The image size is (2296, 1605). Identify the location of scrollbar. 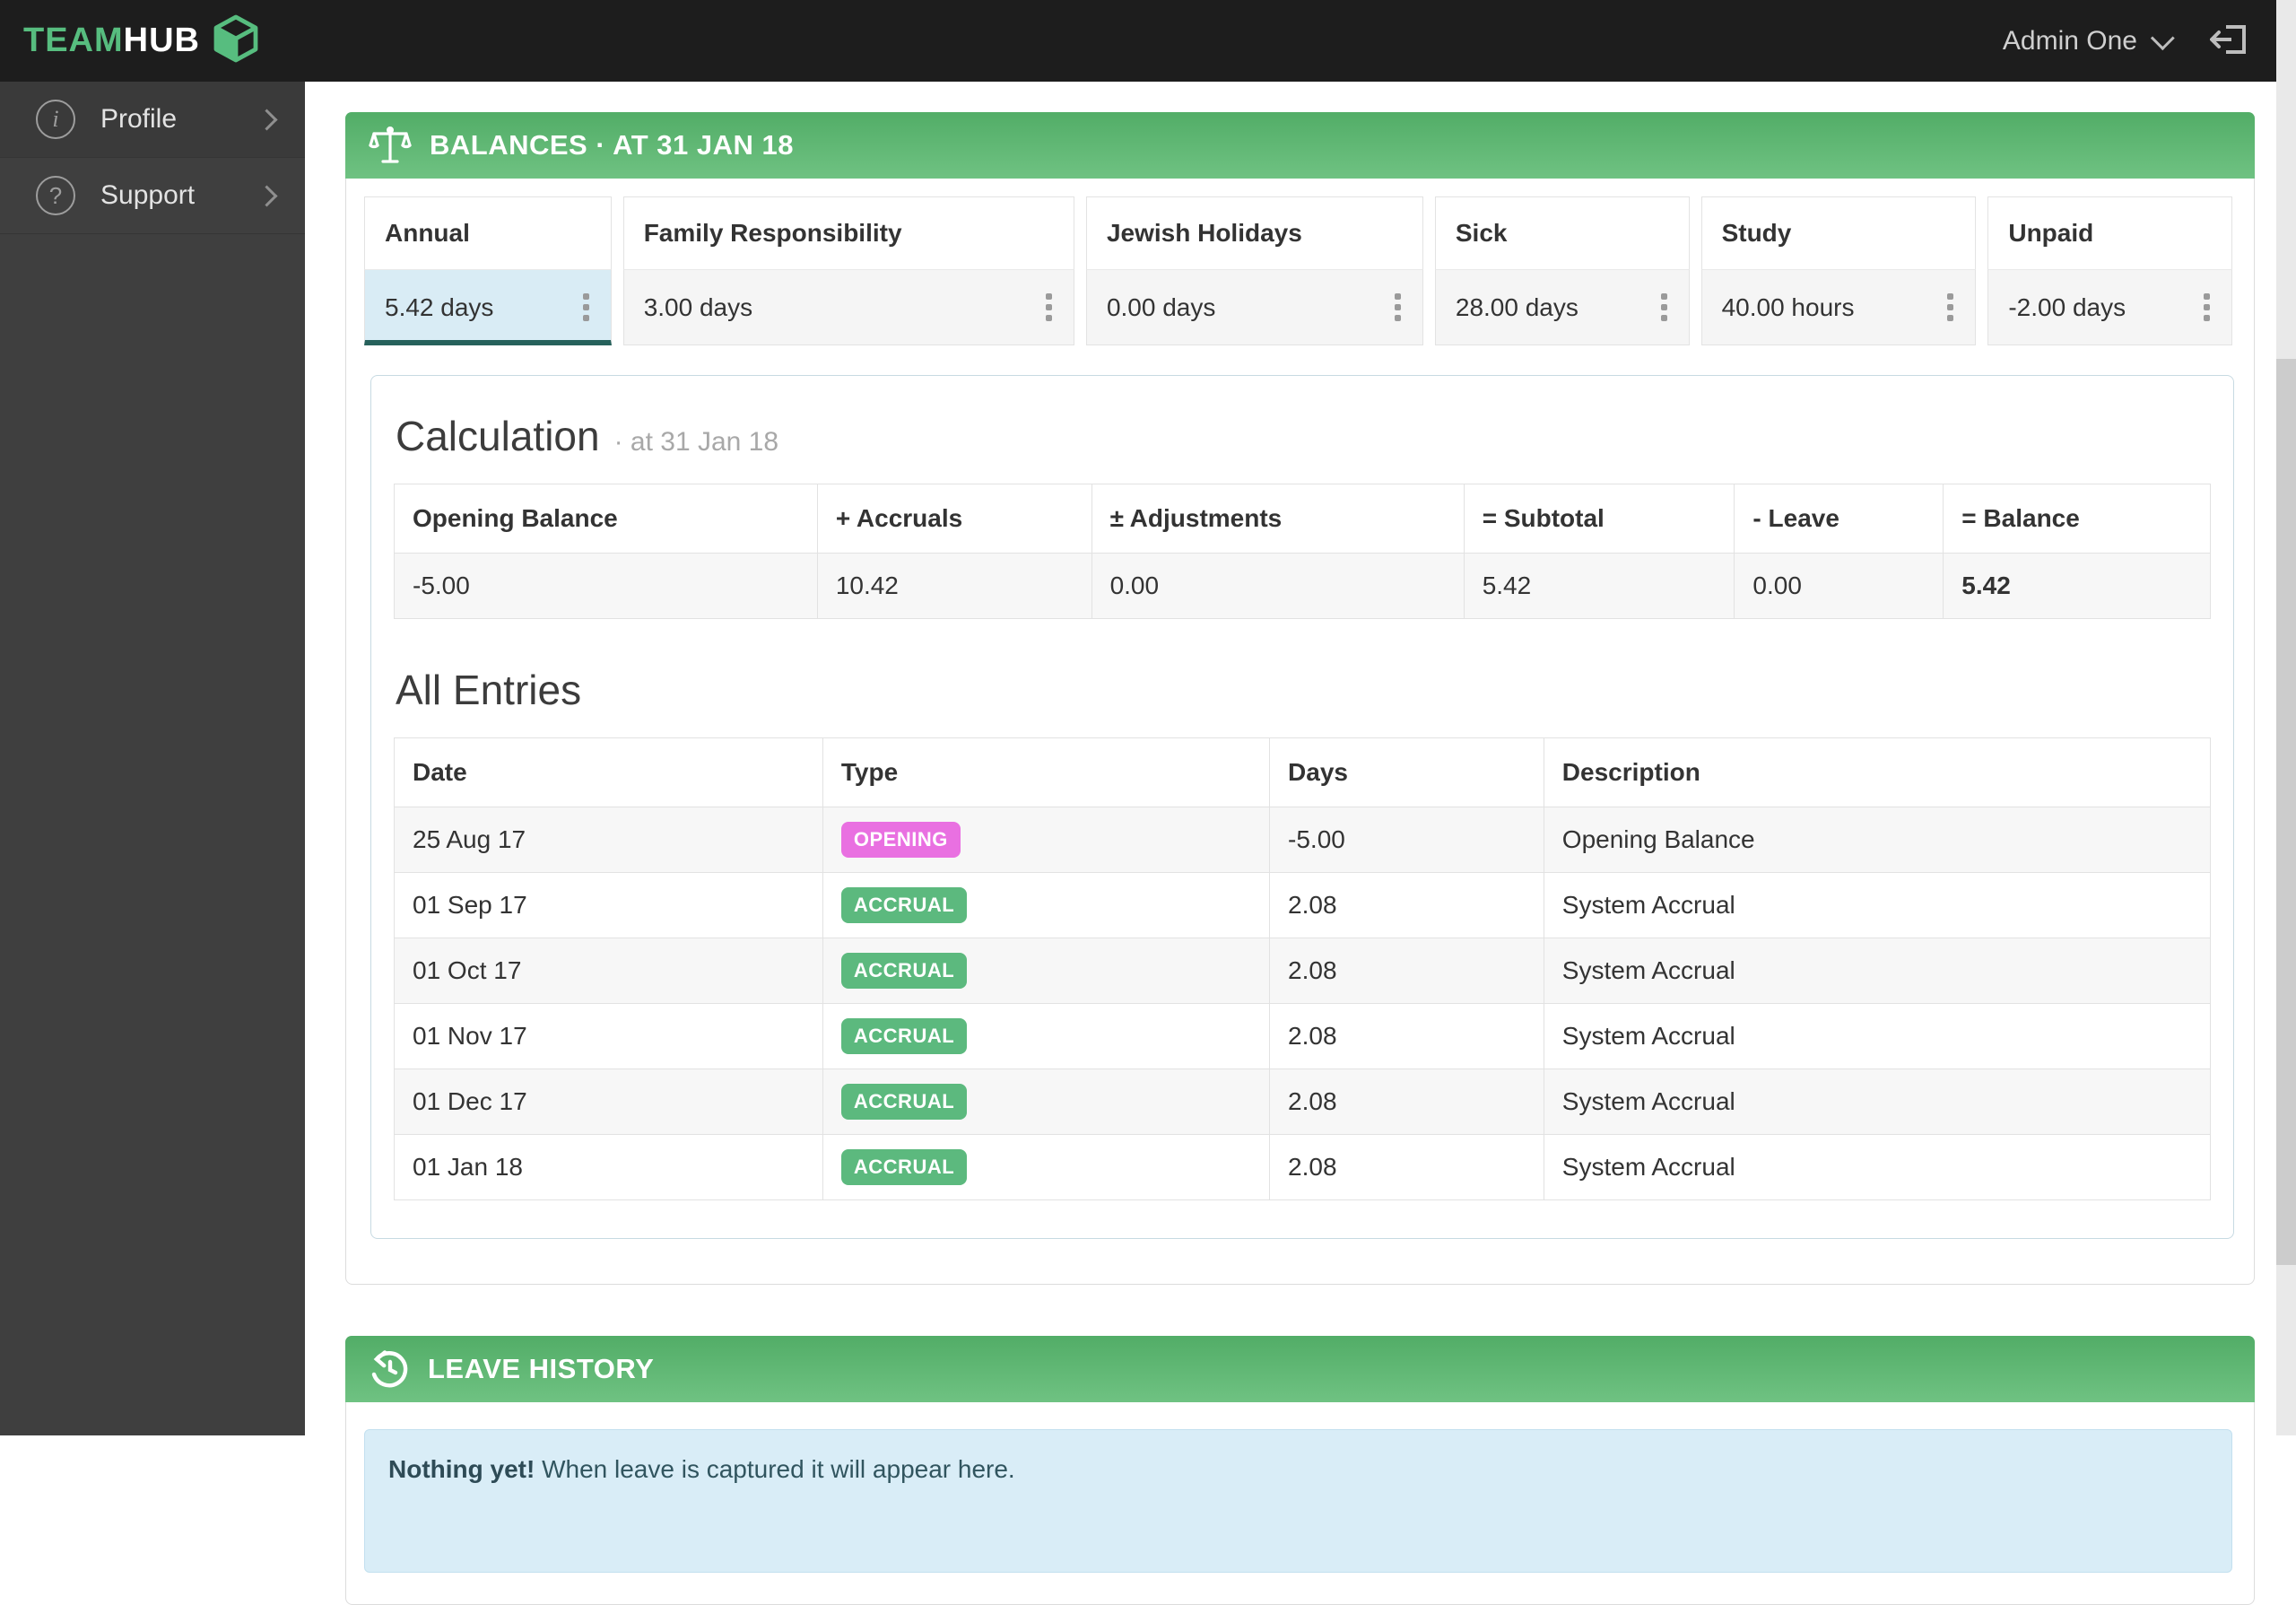
(2286, 717).